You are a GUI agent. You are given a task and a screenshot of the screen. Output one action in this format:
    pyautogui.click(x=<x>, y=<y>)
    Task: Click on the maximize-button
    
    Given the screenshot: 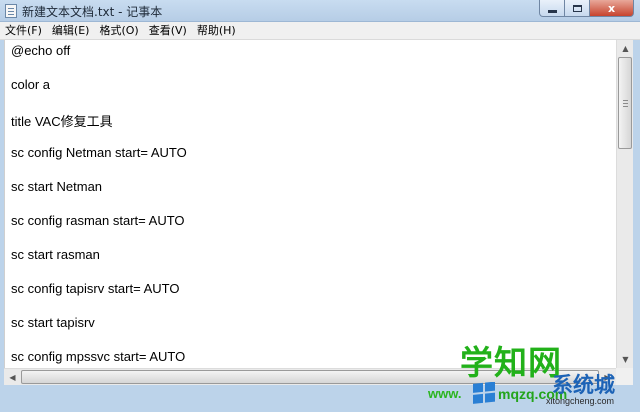 What is the action you would take?
    pyautogui.click(x=577, y=8)
    